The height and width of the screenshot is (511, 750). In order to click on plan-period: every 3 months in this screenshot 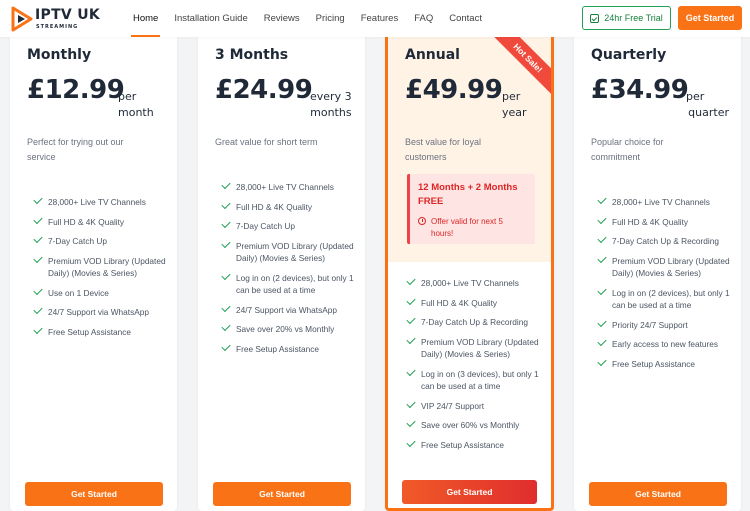, I will do `click(331, 104)`.